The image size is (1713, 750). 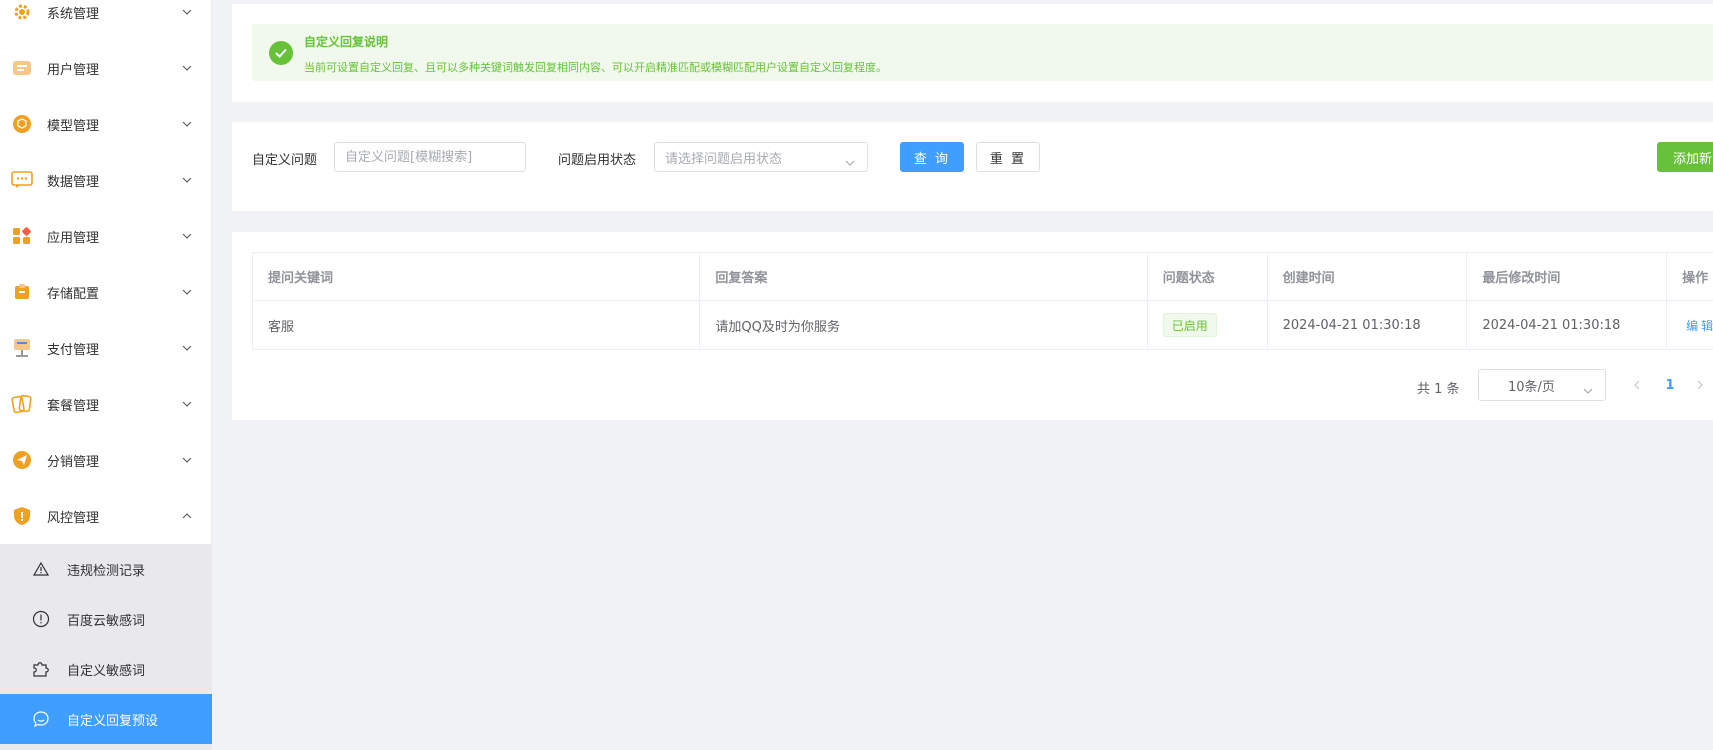 I want to click on question-search-input, so click(x=430, y=157).